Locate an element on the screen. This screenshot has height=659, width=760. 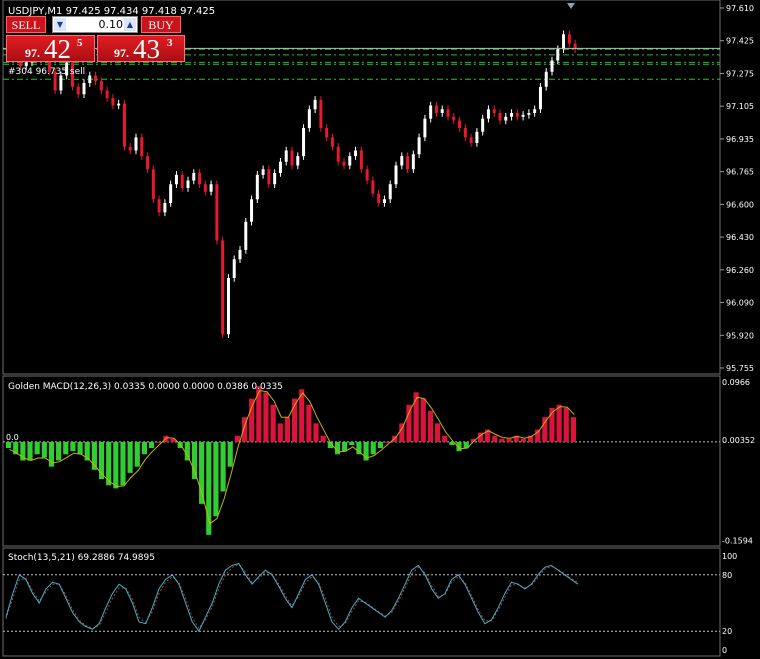
price-tick-label: 96.430 is located at coordinates (740, 237).